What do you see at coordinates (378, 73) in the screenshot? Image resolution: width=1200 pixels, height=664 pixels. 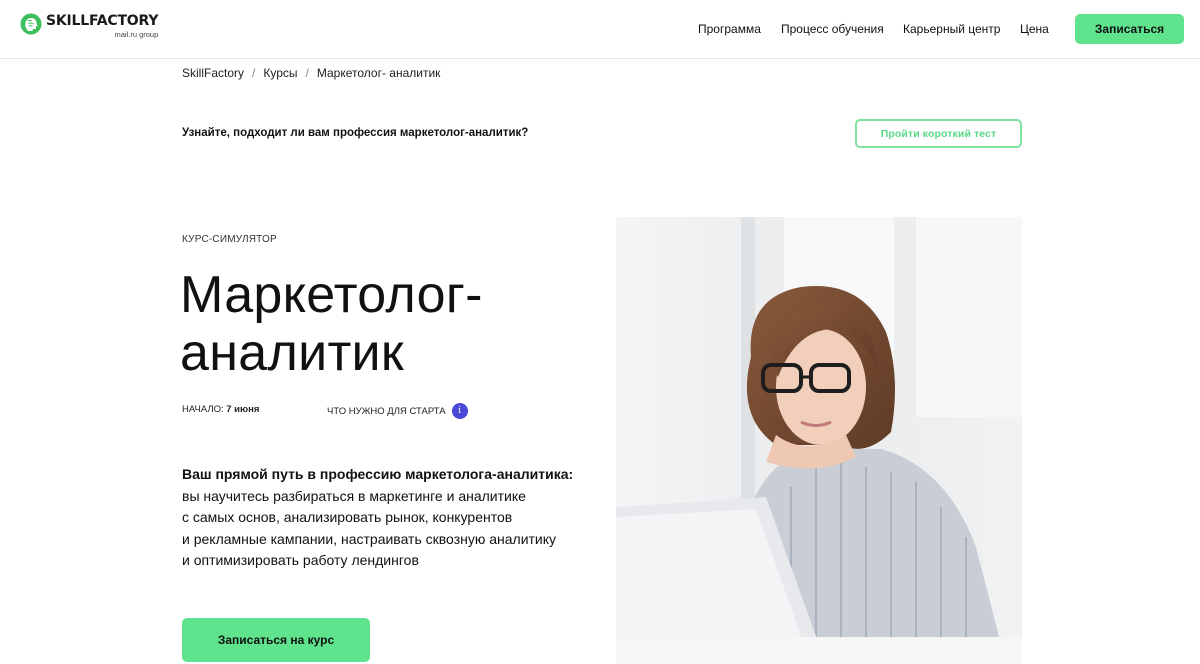 I see `breadcrumb-item-current: Маркетолог- аналитик` at bounding box center [378, 73].